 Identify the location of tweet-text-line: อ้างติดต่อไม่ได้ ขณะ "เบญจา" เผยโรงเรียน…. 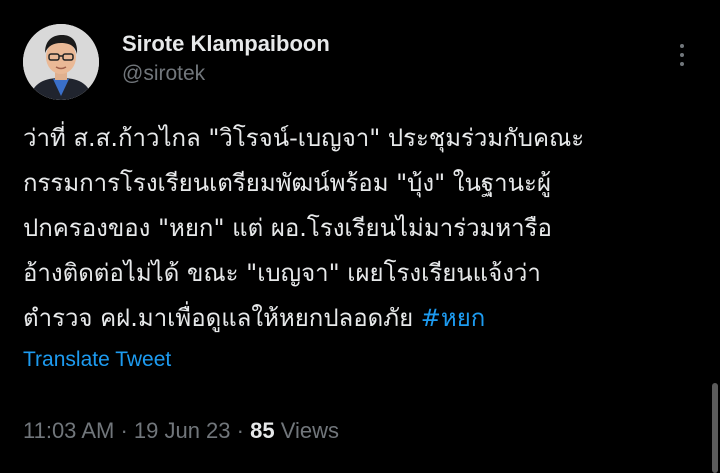
(282, 273).